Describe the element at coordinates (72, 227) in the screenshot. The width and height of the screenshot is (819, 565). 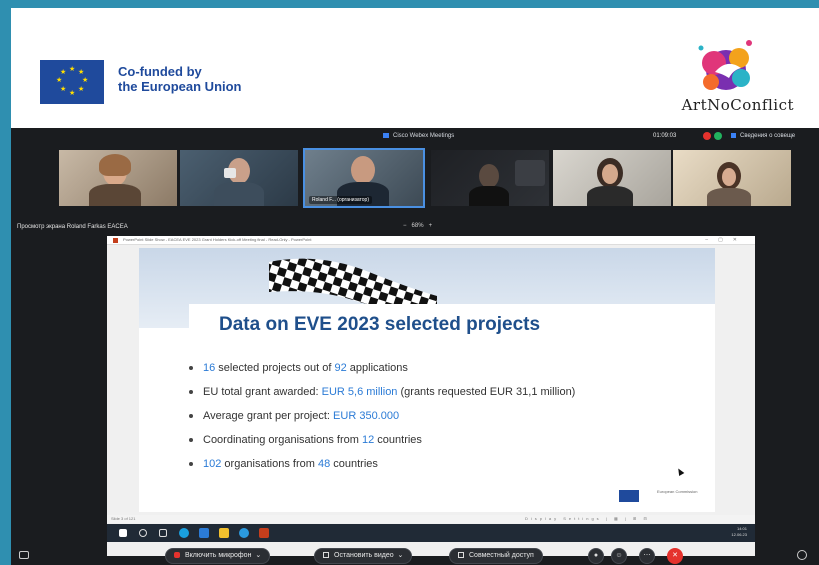
I see `screen-share-label: Просмотр экрана Roland Farkas EACEA` at that location.